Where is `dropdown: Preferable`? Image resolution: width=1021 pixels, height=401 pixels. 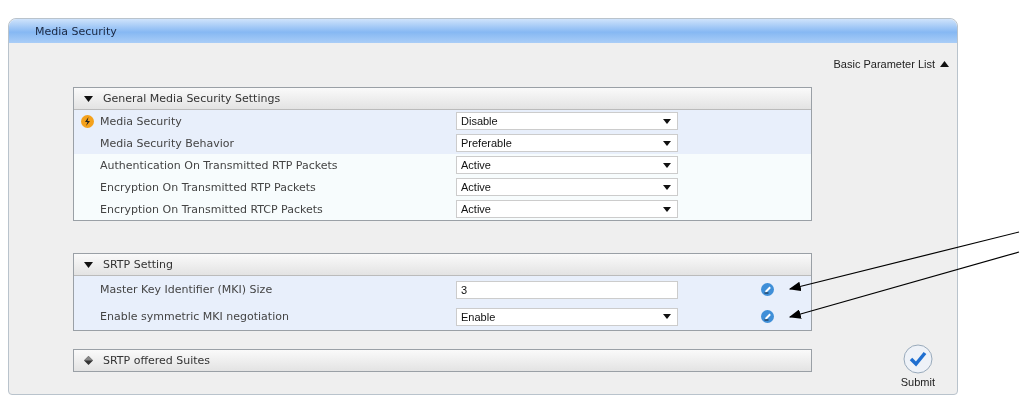
dropdown: Preferable is located at coordinates (567, 143).